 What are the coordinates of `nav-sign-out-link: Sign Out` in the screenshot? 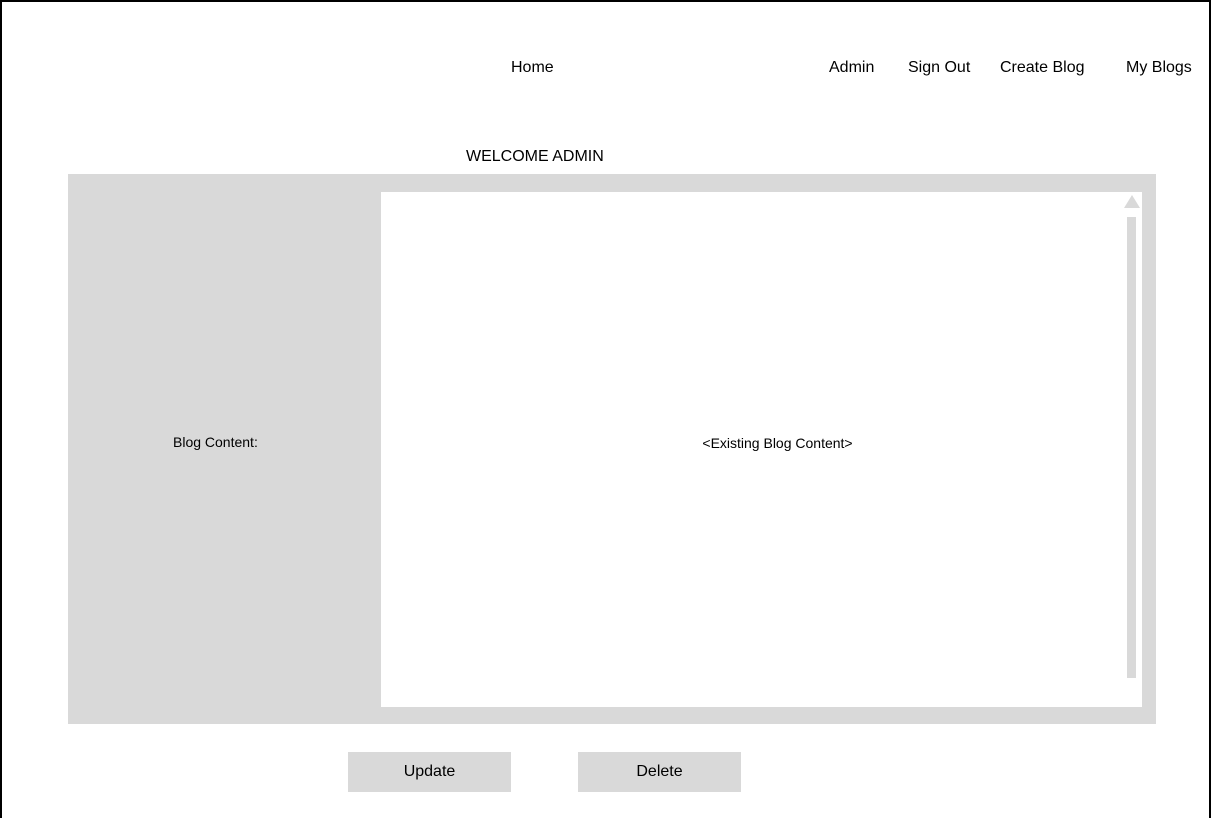 It's located at (939, 68).